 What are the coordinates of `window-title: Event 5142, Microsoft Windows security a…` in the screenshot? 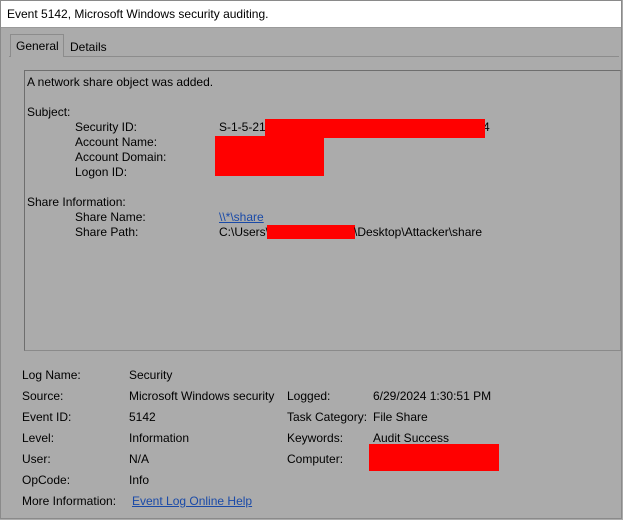 It's located at (138, 14).